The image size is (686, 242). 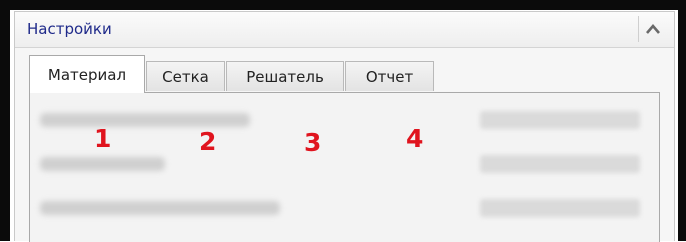 What do you see at coordinates (69, 29) in the screenshot?
I see `panel-title: Настройки` at bounding box center [69, 29].